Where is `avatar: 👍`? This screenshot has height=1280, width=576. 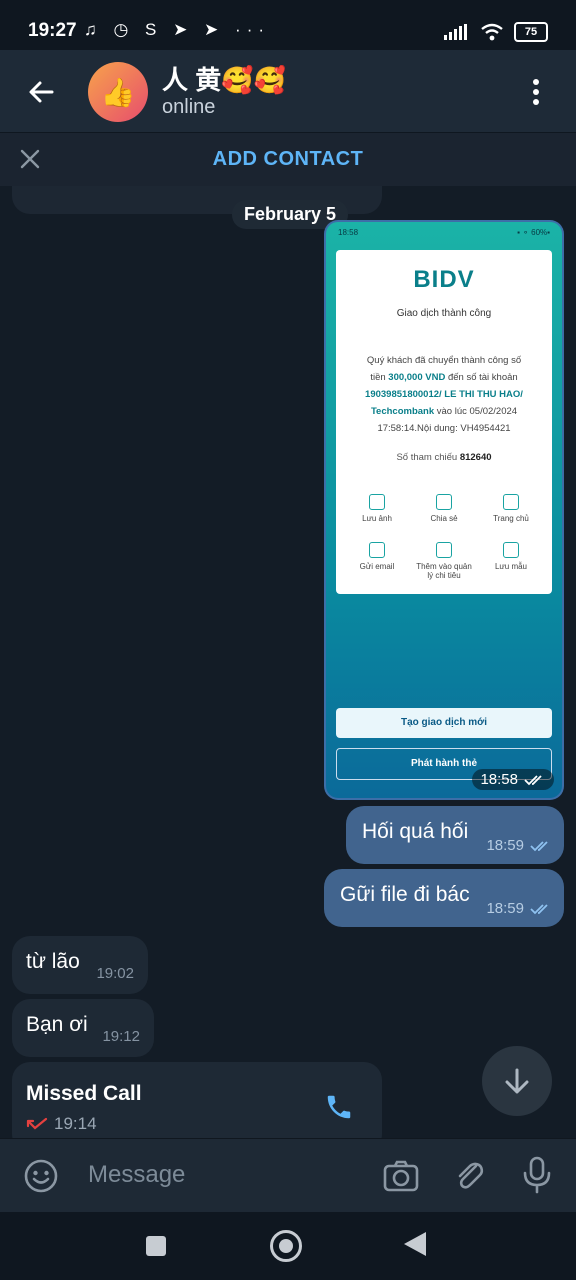 avatar: 👍 is located at coordinates (118, 92).